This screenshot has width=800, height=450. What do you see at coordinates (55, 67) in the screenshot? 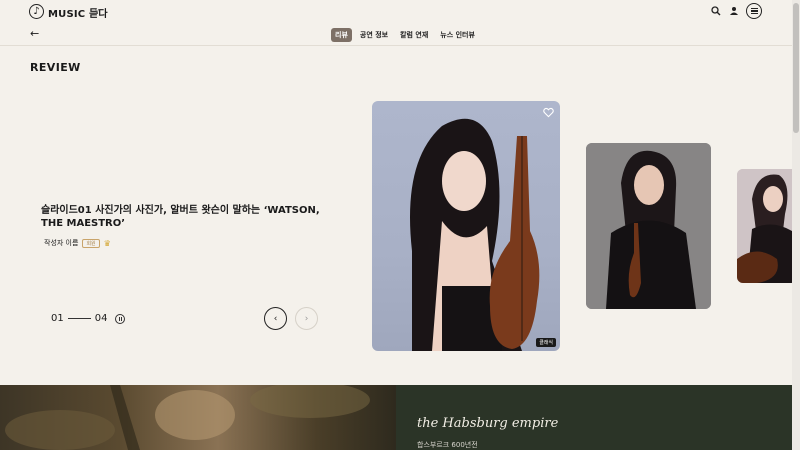
I see `page-title: REVIEW` at bounding box center [55, 67].